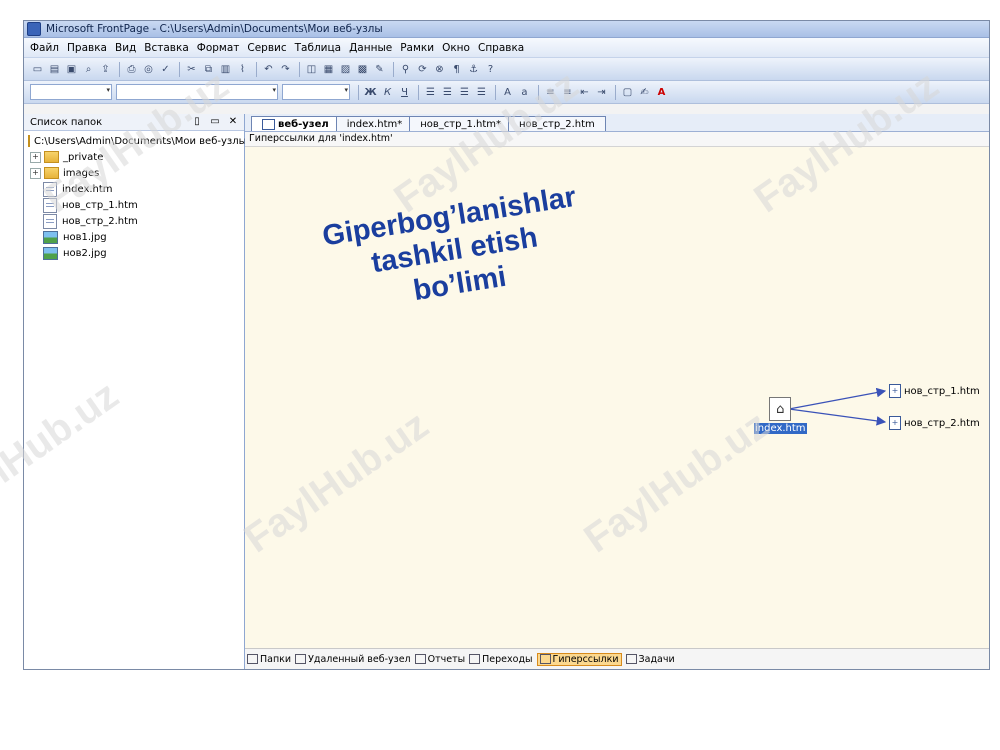 The image size is (1000, 750). I want to click on menu-edit: Правка, so click(87, 48).